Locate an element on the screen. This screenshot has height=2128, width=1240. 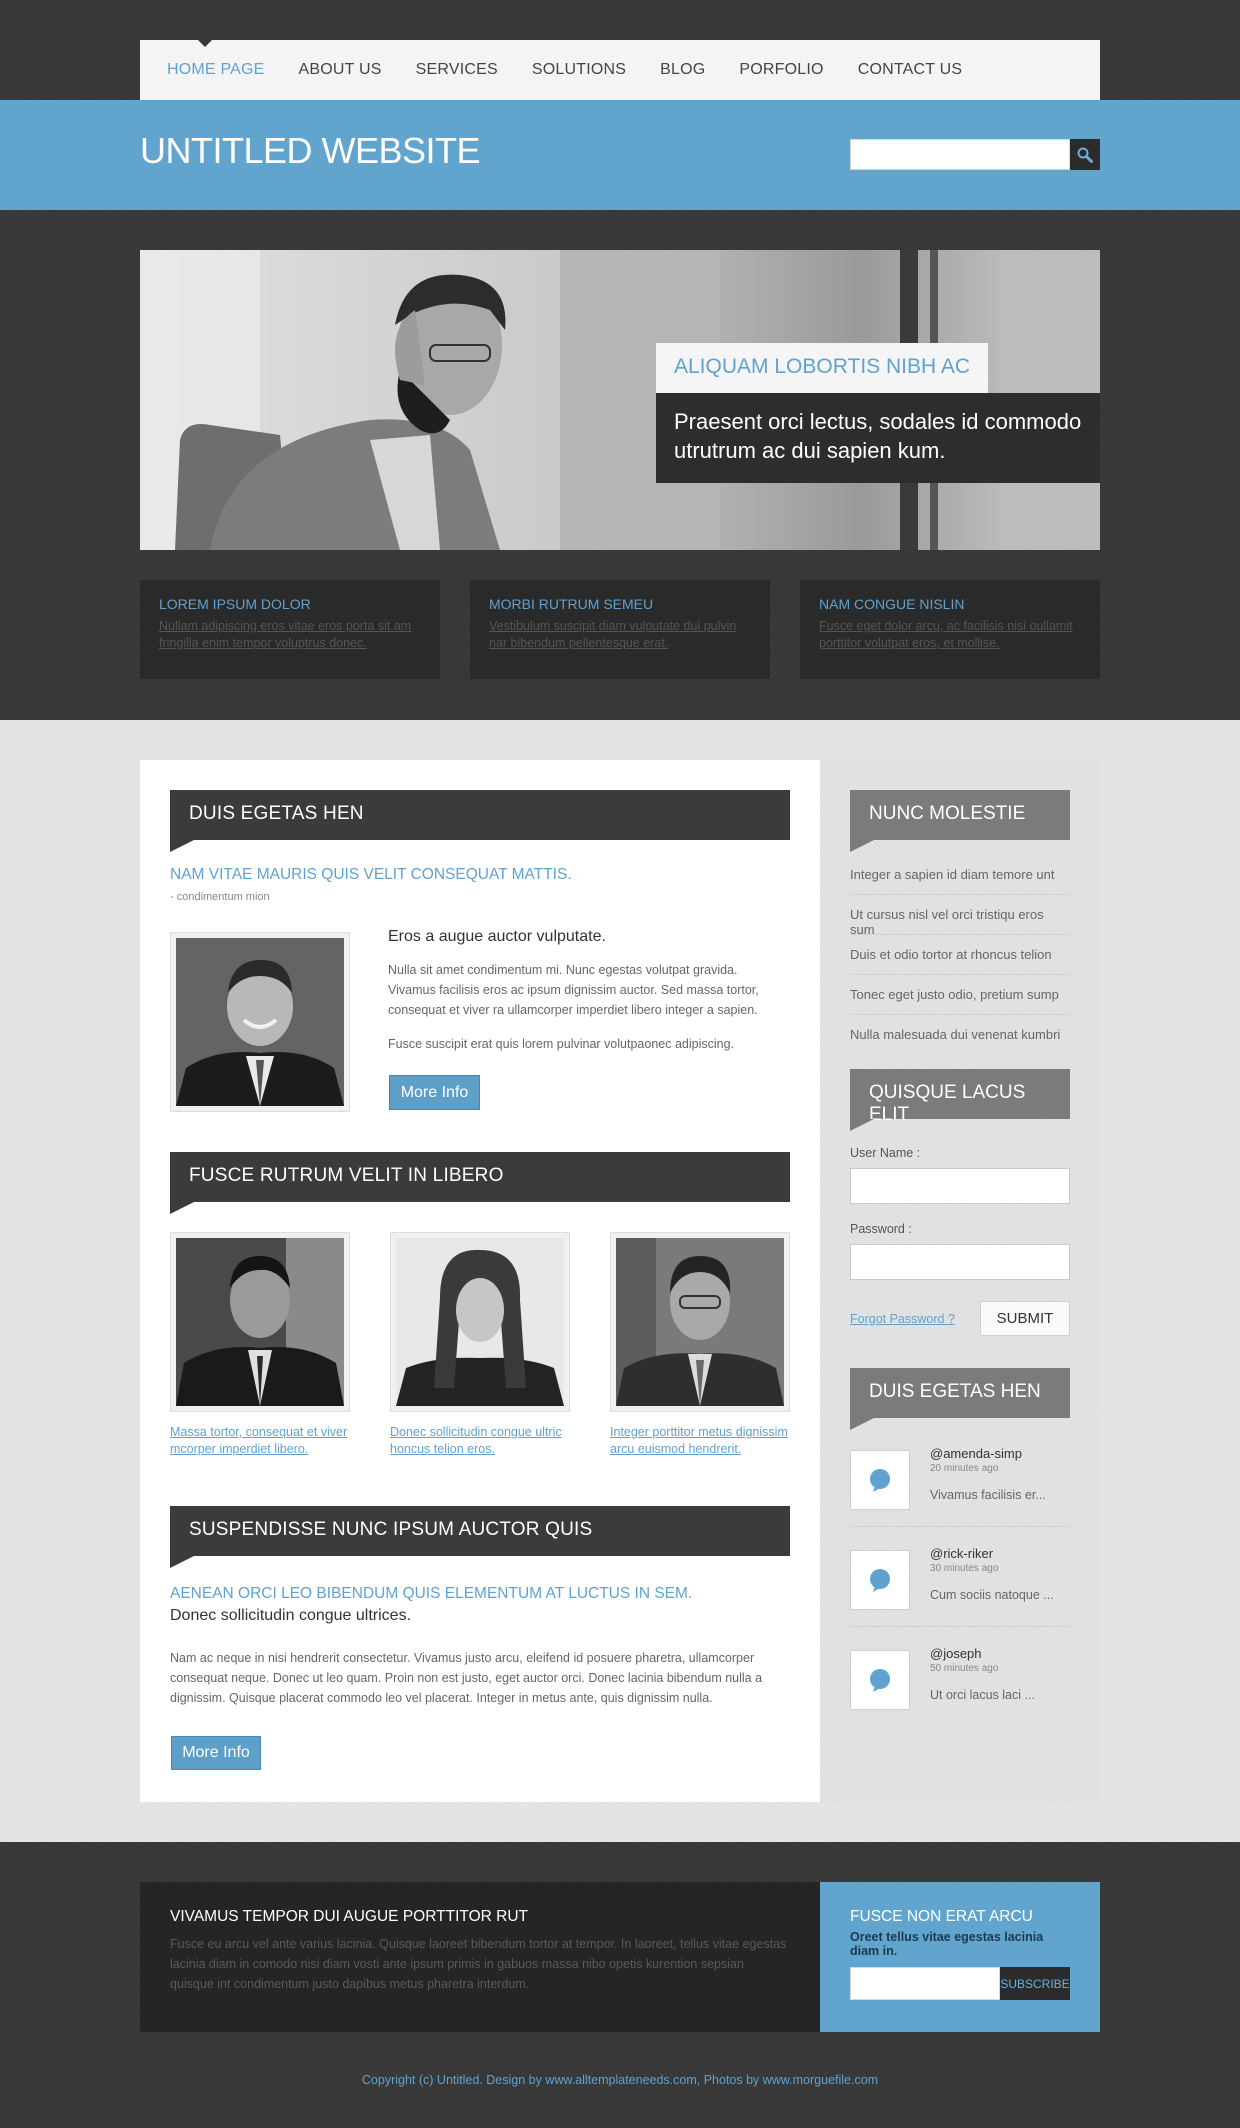
feature-title: NAM CONGUE NISLIN is located at coordinates (950, 604).